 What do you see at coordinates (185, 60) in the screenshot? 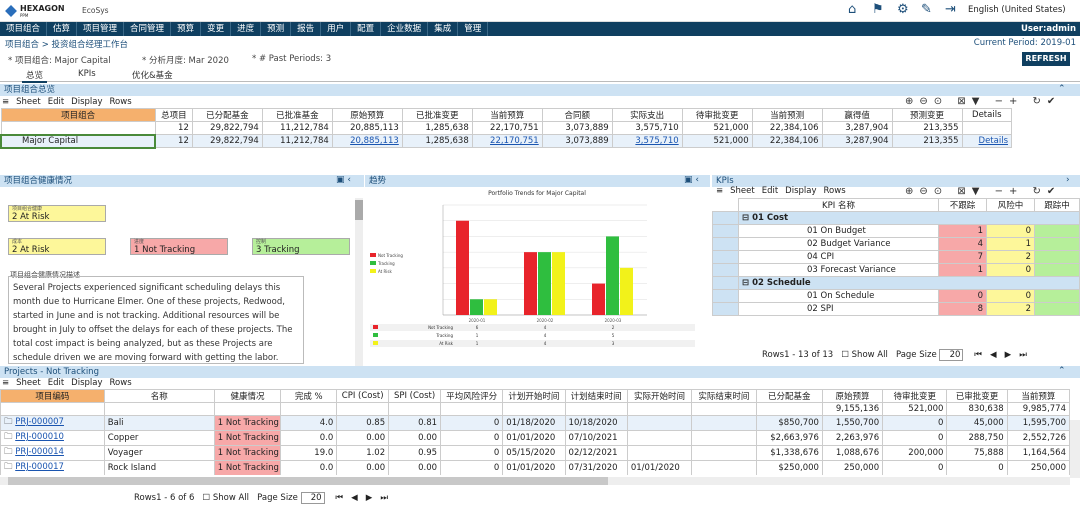
I see `filter-month: * 分析月度: Mar 2020` at bounding box center [185, 60].